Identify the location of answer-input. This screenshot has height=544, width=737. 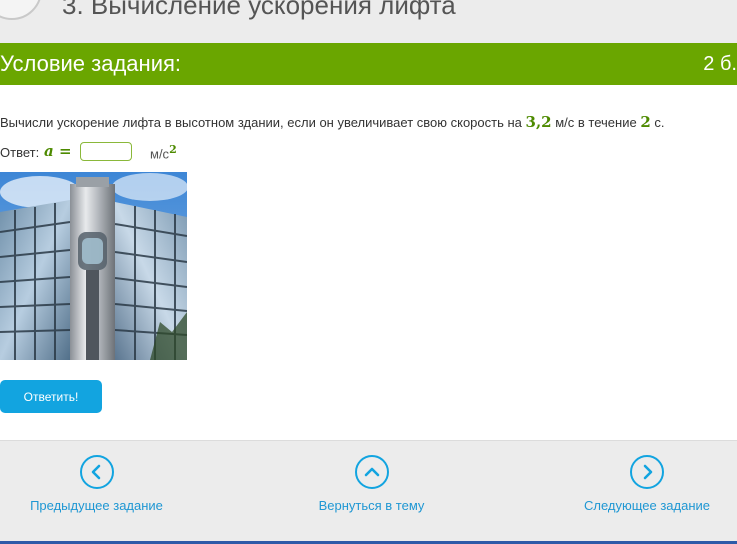
(106, 151).